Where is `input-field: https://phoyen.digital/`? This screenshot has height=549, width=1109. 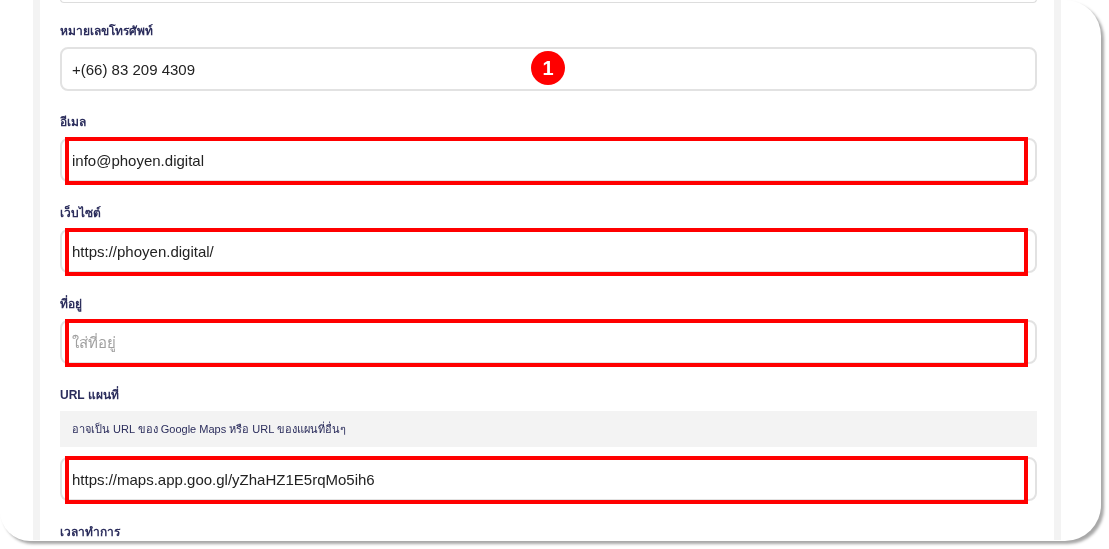
input-field: https://phoyen.digital/ is located at coordinates (548, 251).